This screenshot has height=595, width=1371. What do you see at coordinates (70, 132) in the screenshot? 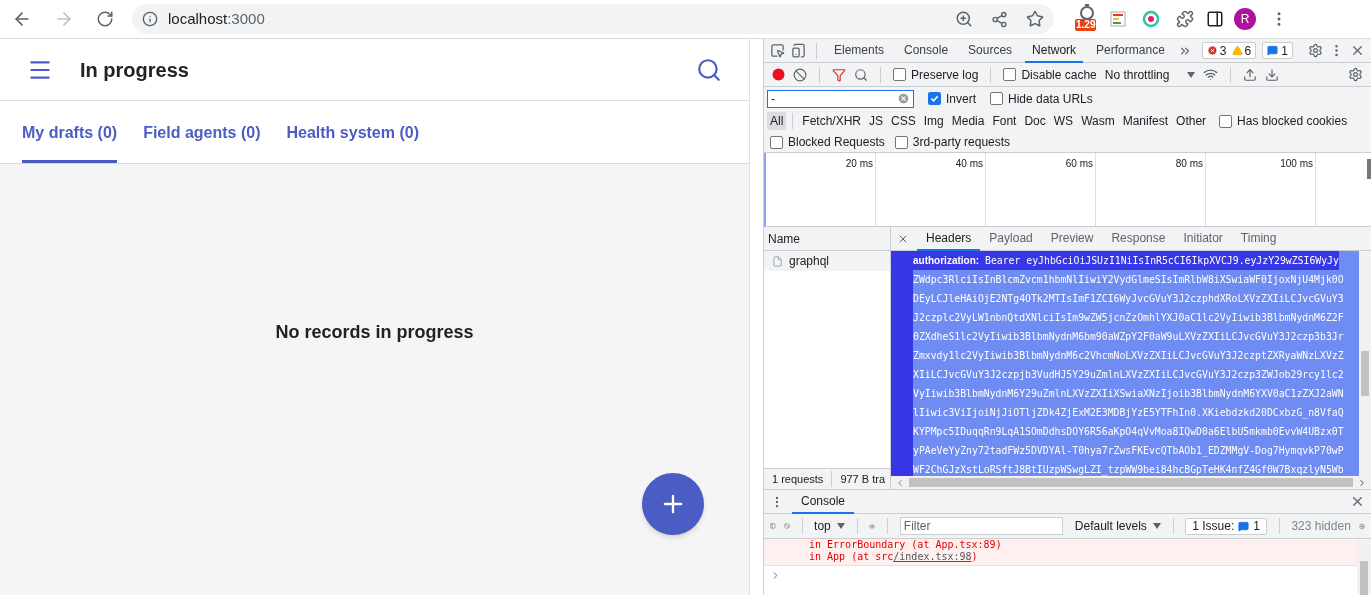
I see `tab: My drafts (0)` at bounding box center [70, 132].